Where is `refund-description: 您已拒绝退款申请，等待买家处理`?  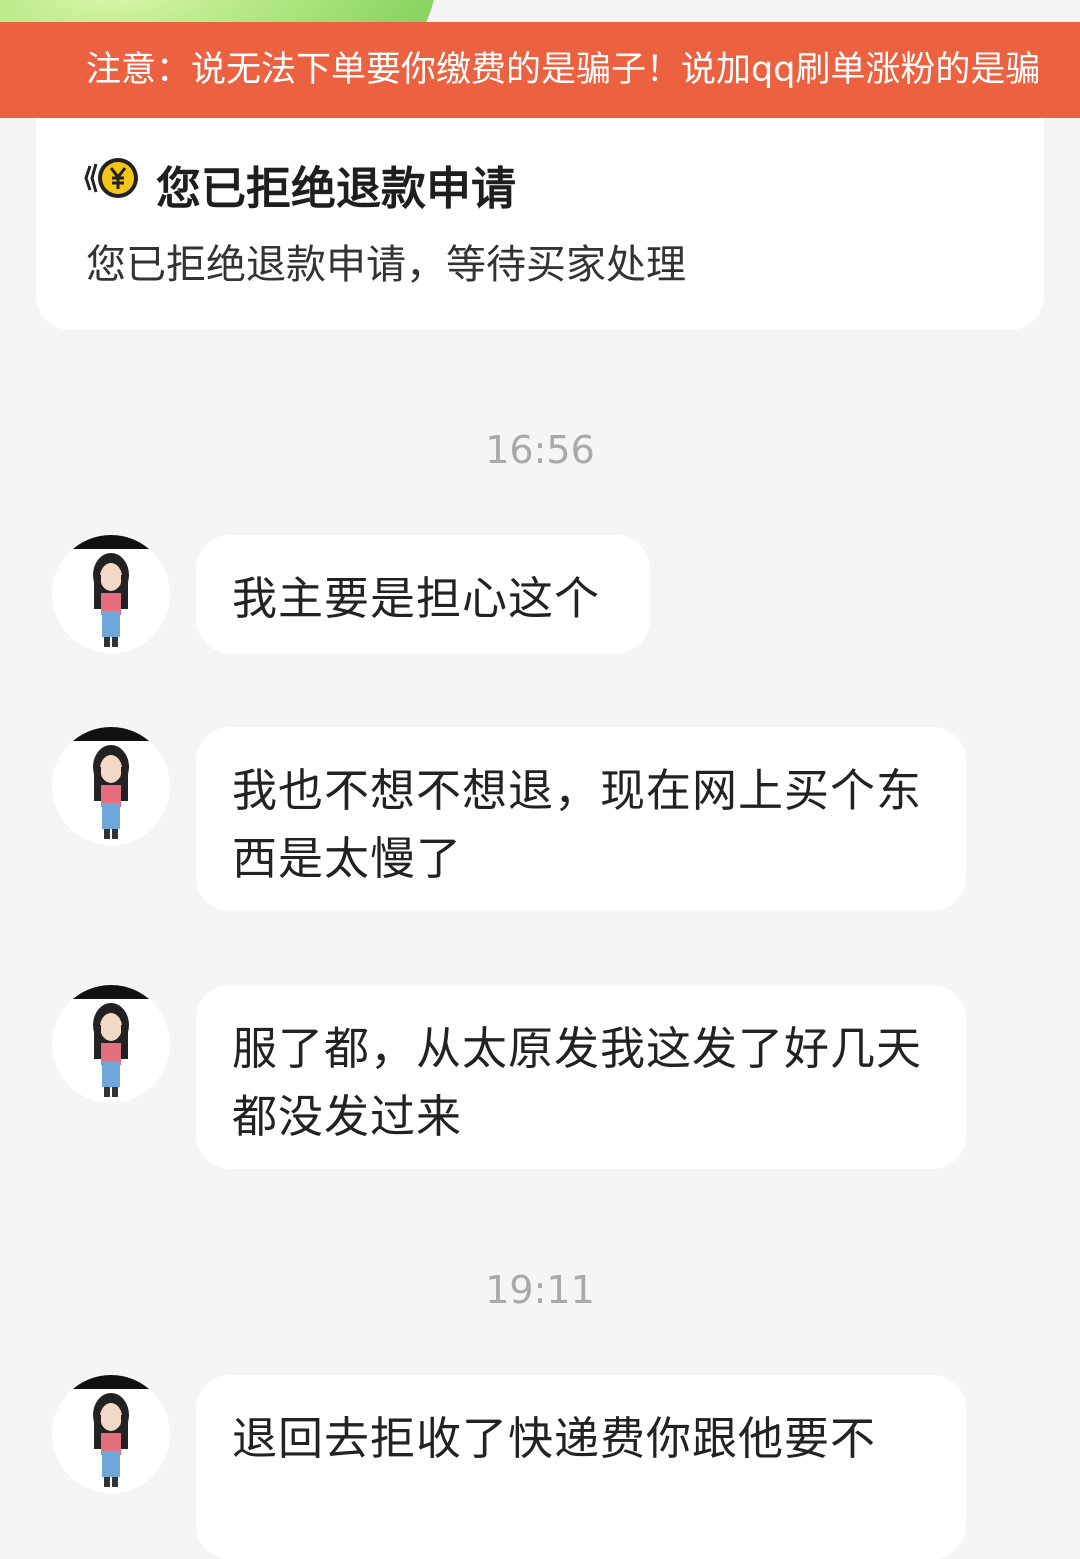 refund-description: 您已拒绝退款申请，等待买家处理 is located at coordinates (386, 265).